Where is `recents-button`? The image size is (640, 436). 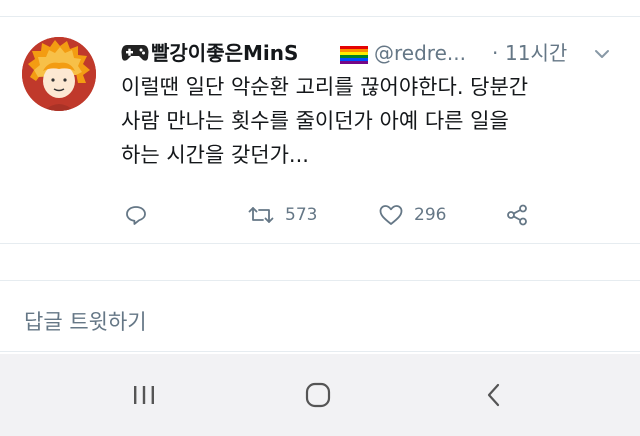 recents-button is located at coordinates (144, 395).